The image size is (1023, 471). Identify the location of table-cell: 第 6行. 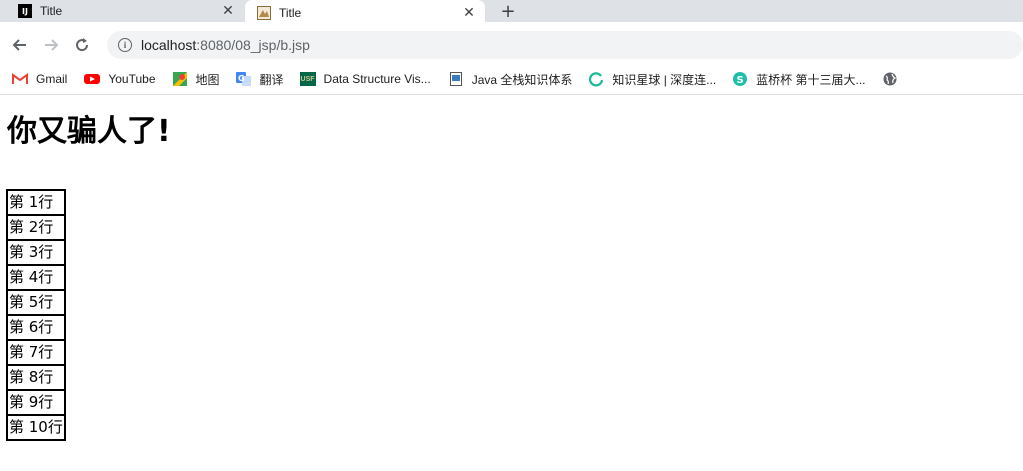
(36, 327).